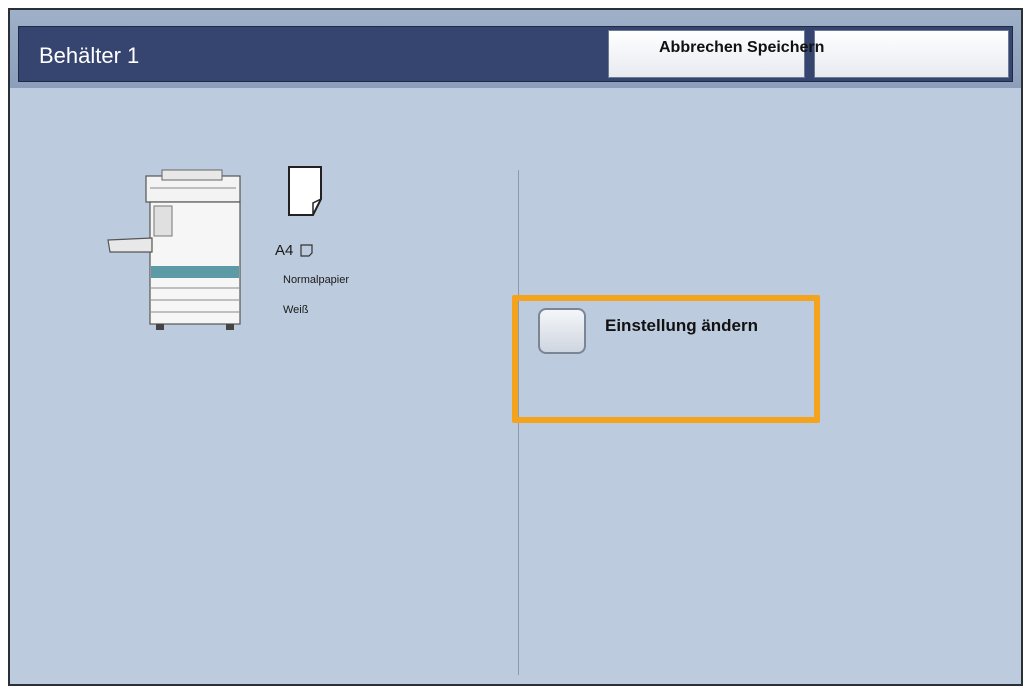 The image size is (1031, 690). What do you see at coordinates (296, 310) in the screenshot?
I see `paper-color: Weiß` at bounding box center [296, 310].